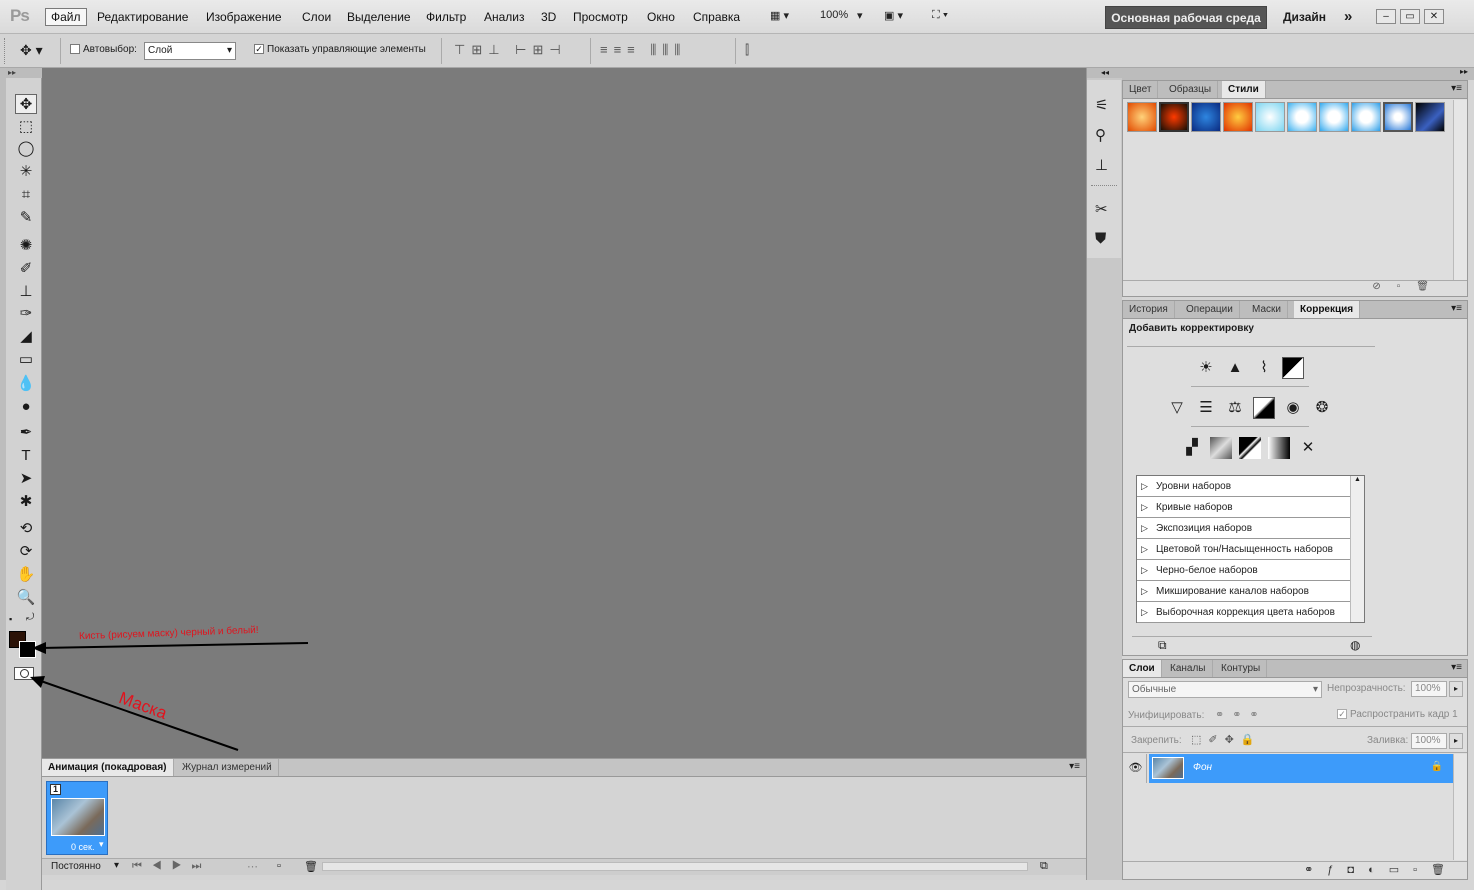 The image size is (1474, 890). I want to click on selective-color-icon: ✕, so click(1308, 448).